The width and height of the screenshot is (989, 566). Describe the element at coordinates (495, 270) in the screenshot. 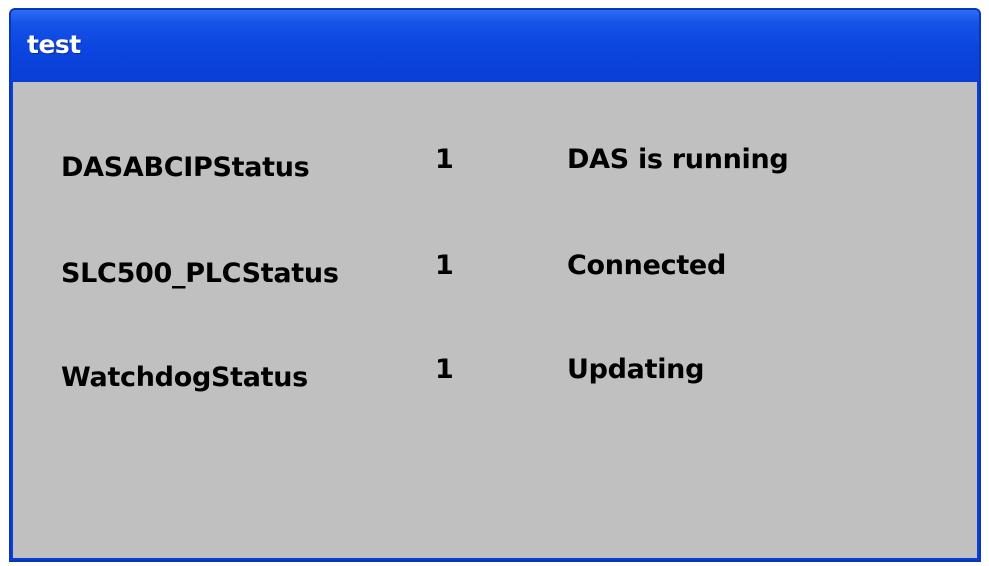

I see `status-row: SLC500_PLCStatus 1 Connected` at that location.